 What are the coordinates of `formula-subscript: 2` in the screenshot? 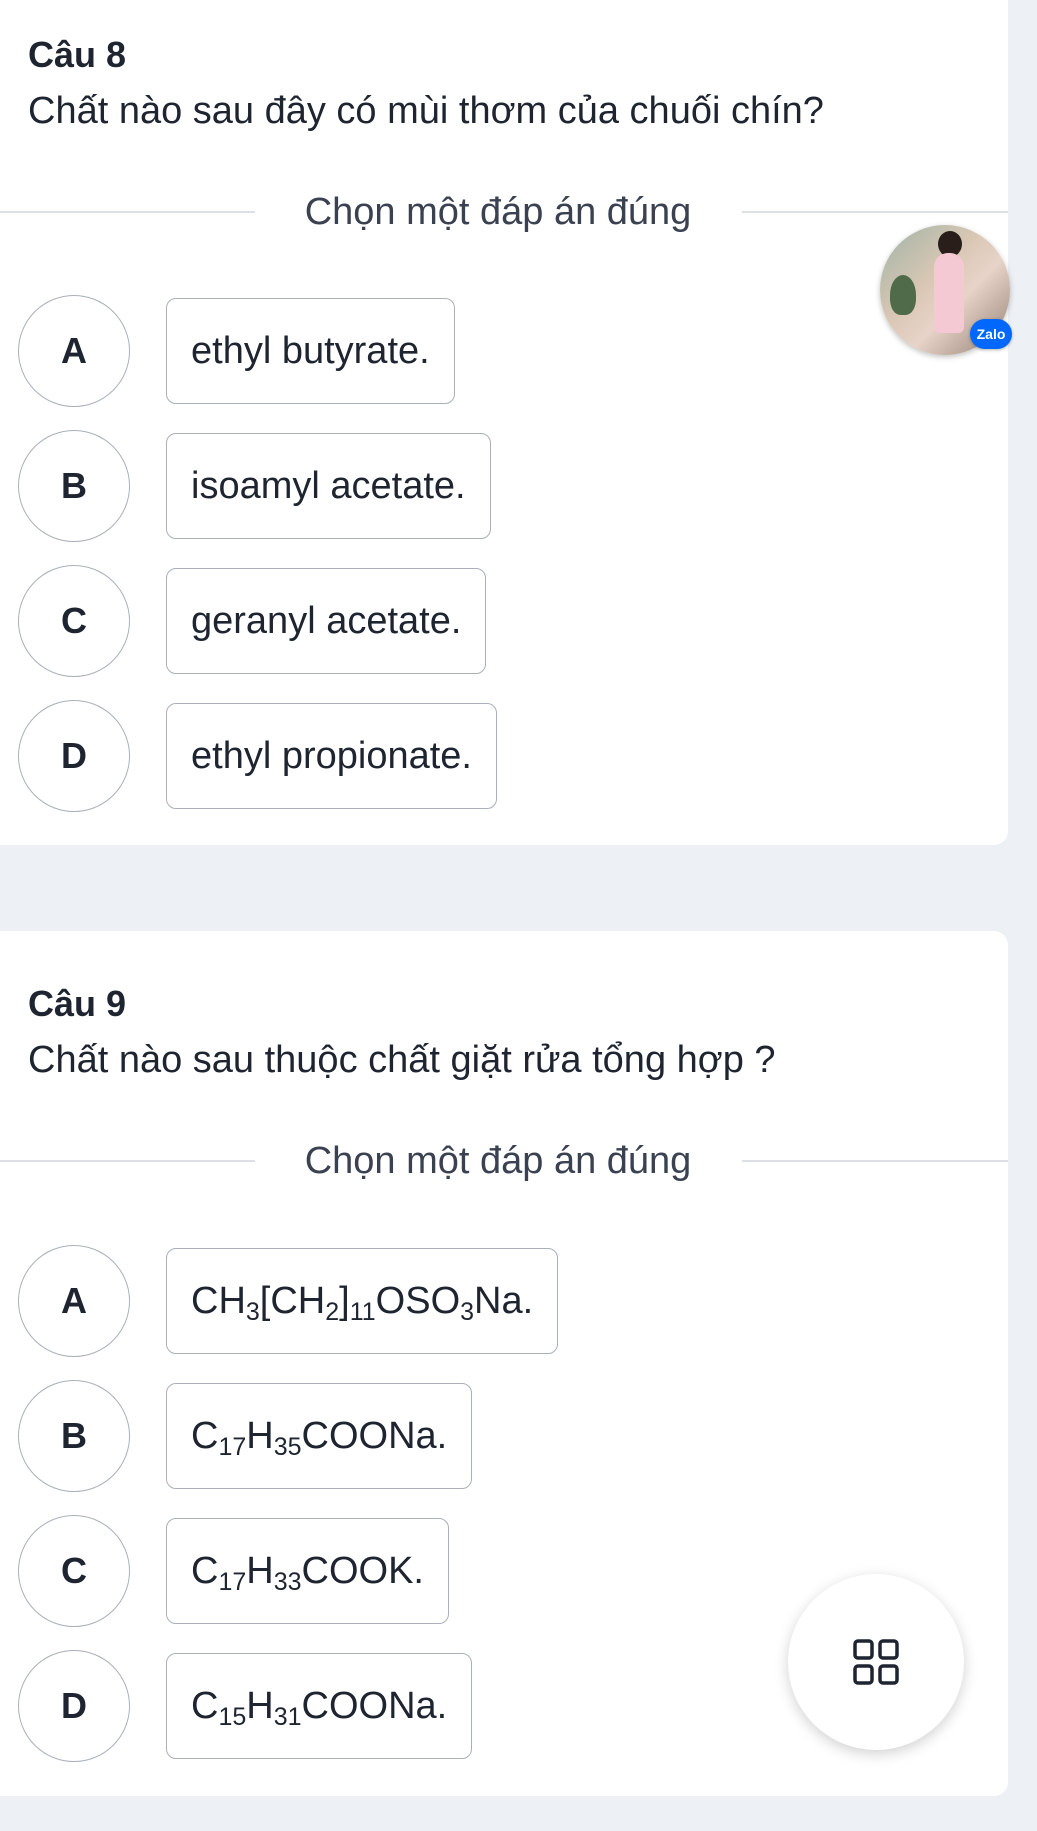 It's located at (332, 1311).